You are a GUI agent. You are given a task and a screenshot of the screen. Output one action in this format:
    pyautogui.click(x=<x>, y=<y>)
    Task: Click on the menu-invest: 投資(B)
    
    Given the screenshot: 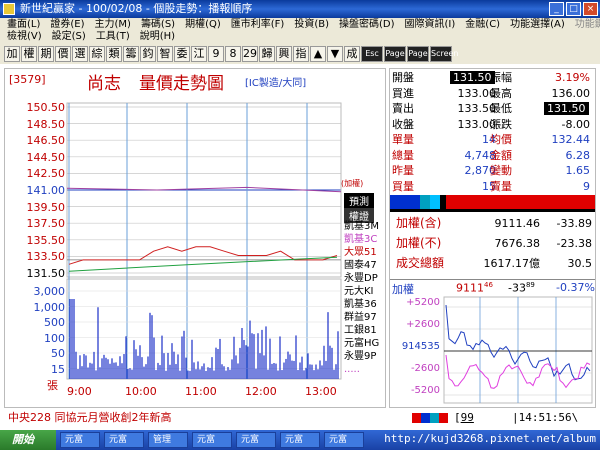 What is the action you would take?
    pyautogui.click(x=311, y=25)
    